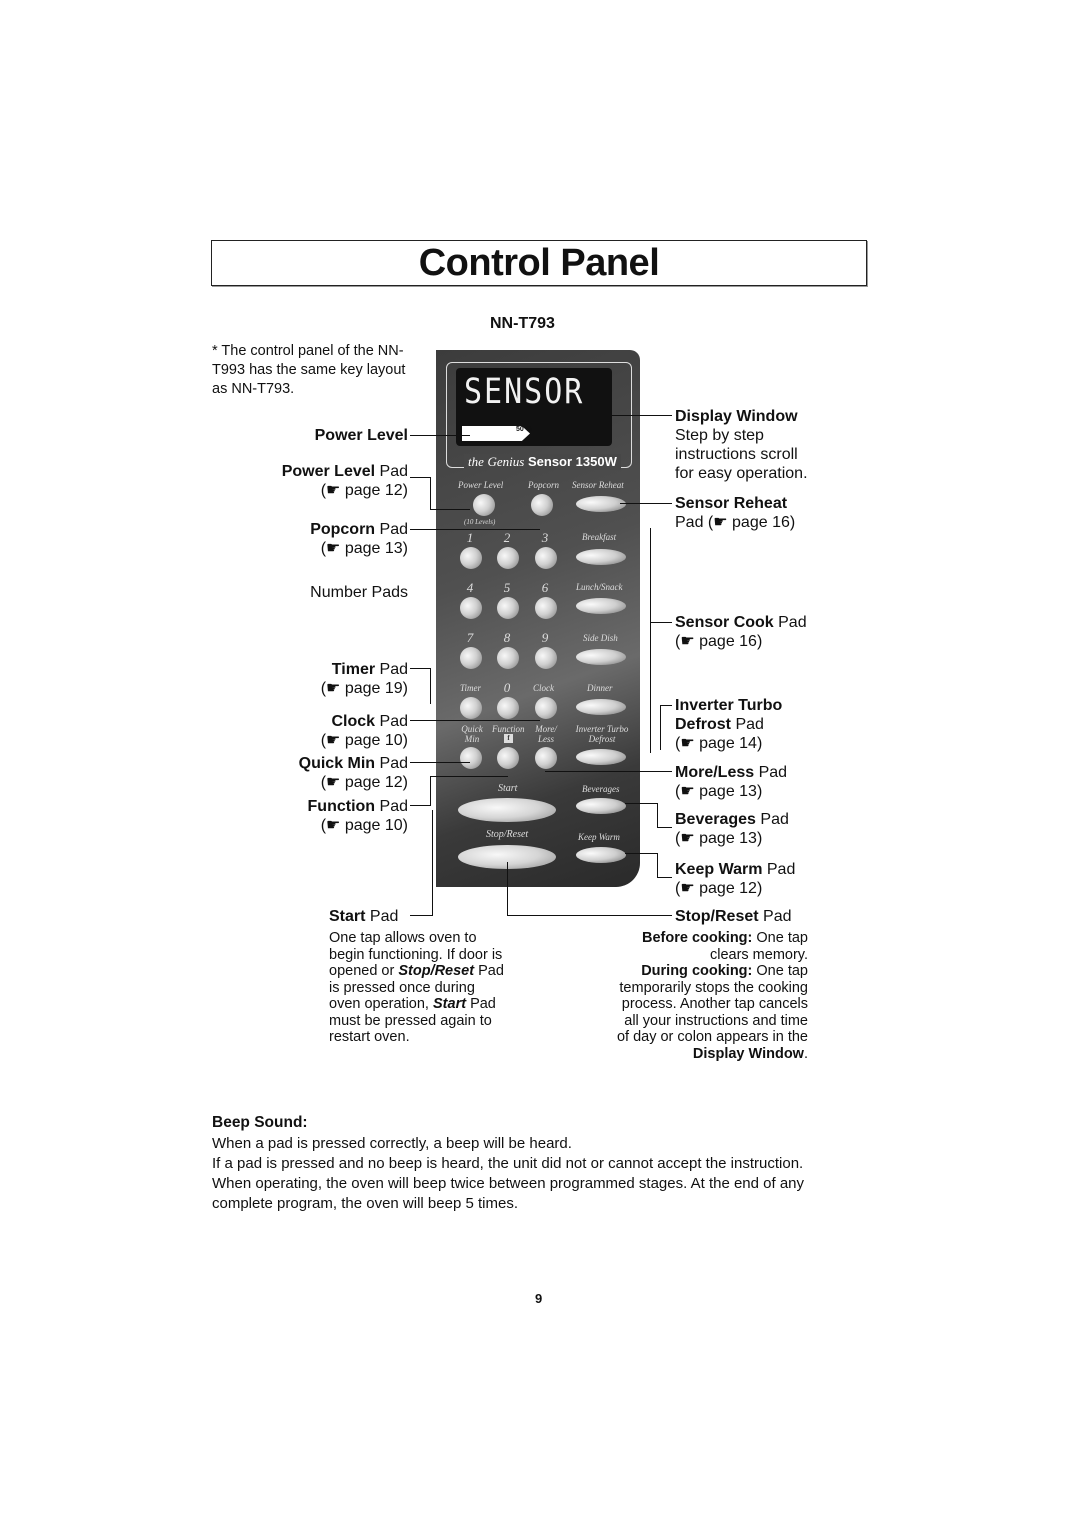 This screenshot has height=1528, width=1080. Describe the element at coordinates (601, 789) in the screenshot. I see `beverages-pad-label: Beverages` at that location.